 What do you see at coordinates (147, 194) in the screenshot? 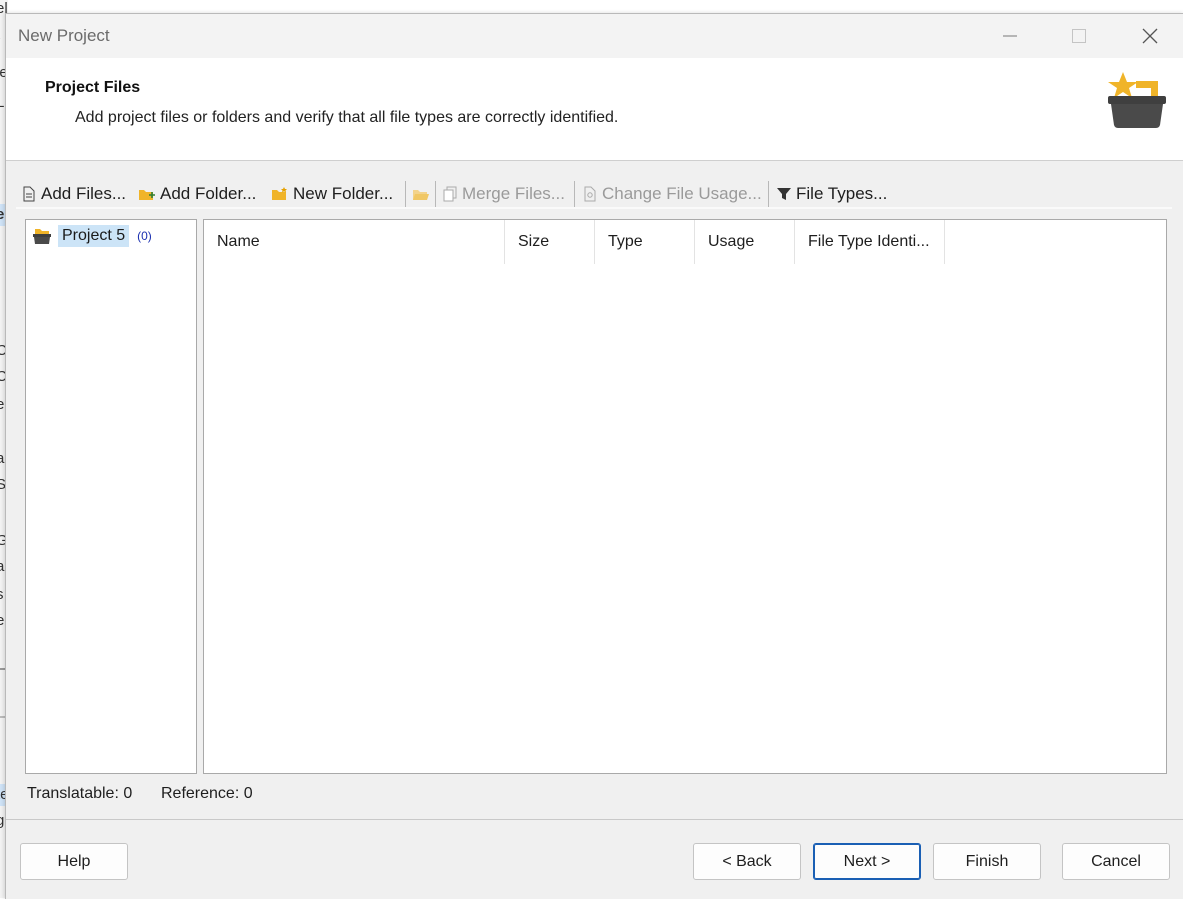
I see `add-folder-icon` at bounding box center [147, 194].